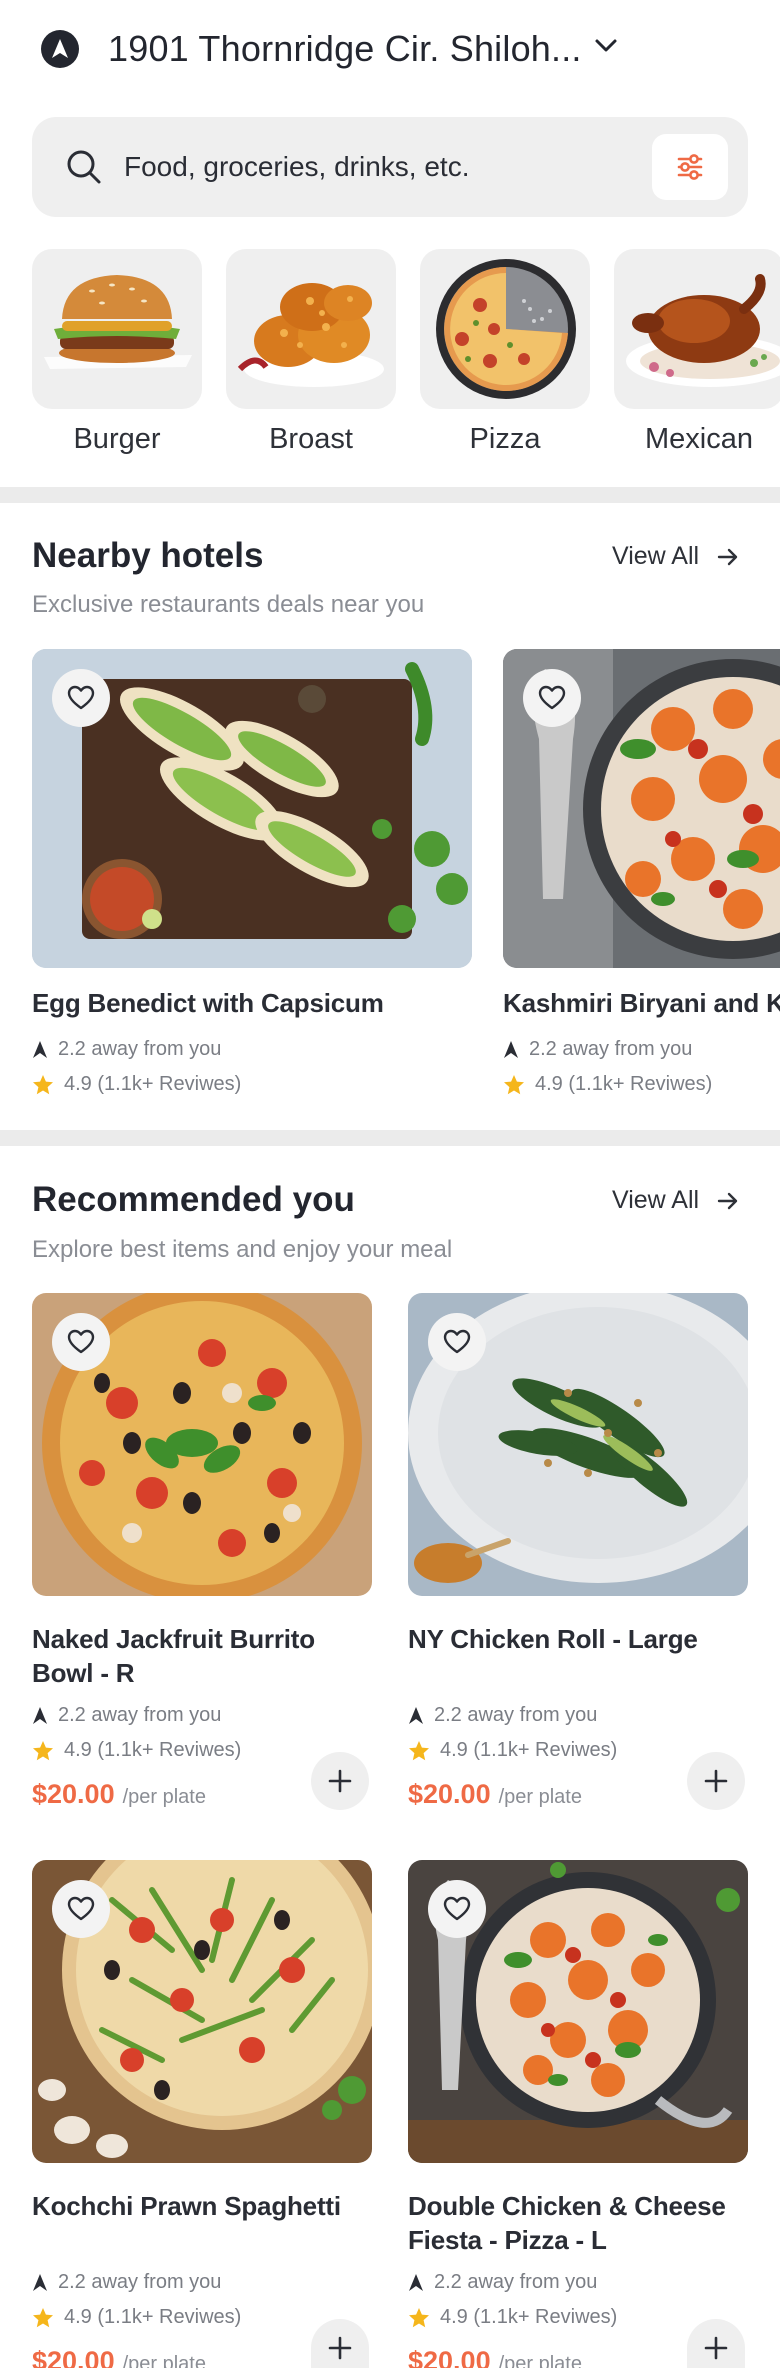  I want to click on nearby-view-all-link: View All, so click(675, 556).